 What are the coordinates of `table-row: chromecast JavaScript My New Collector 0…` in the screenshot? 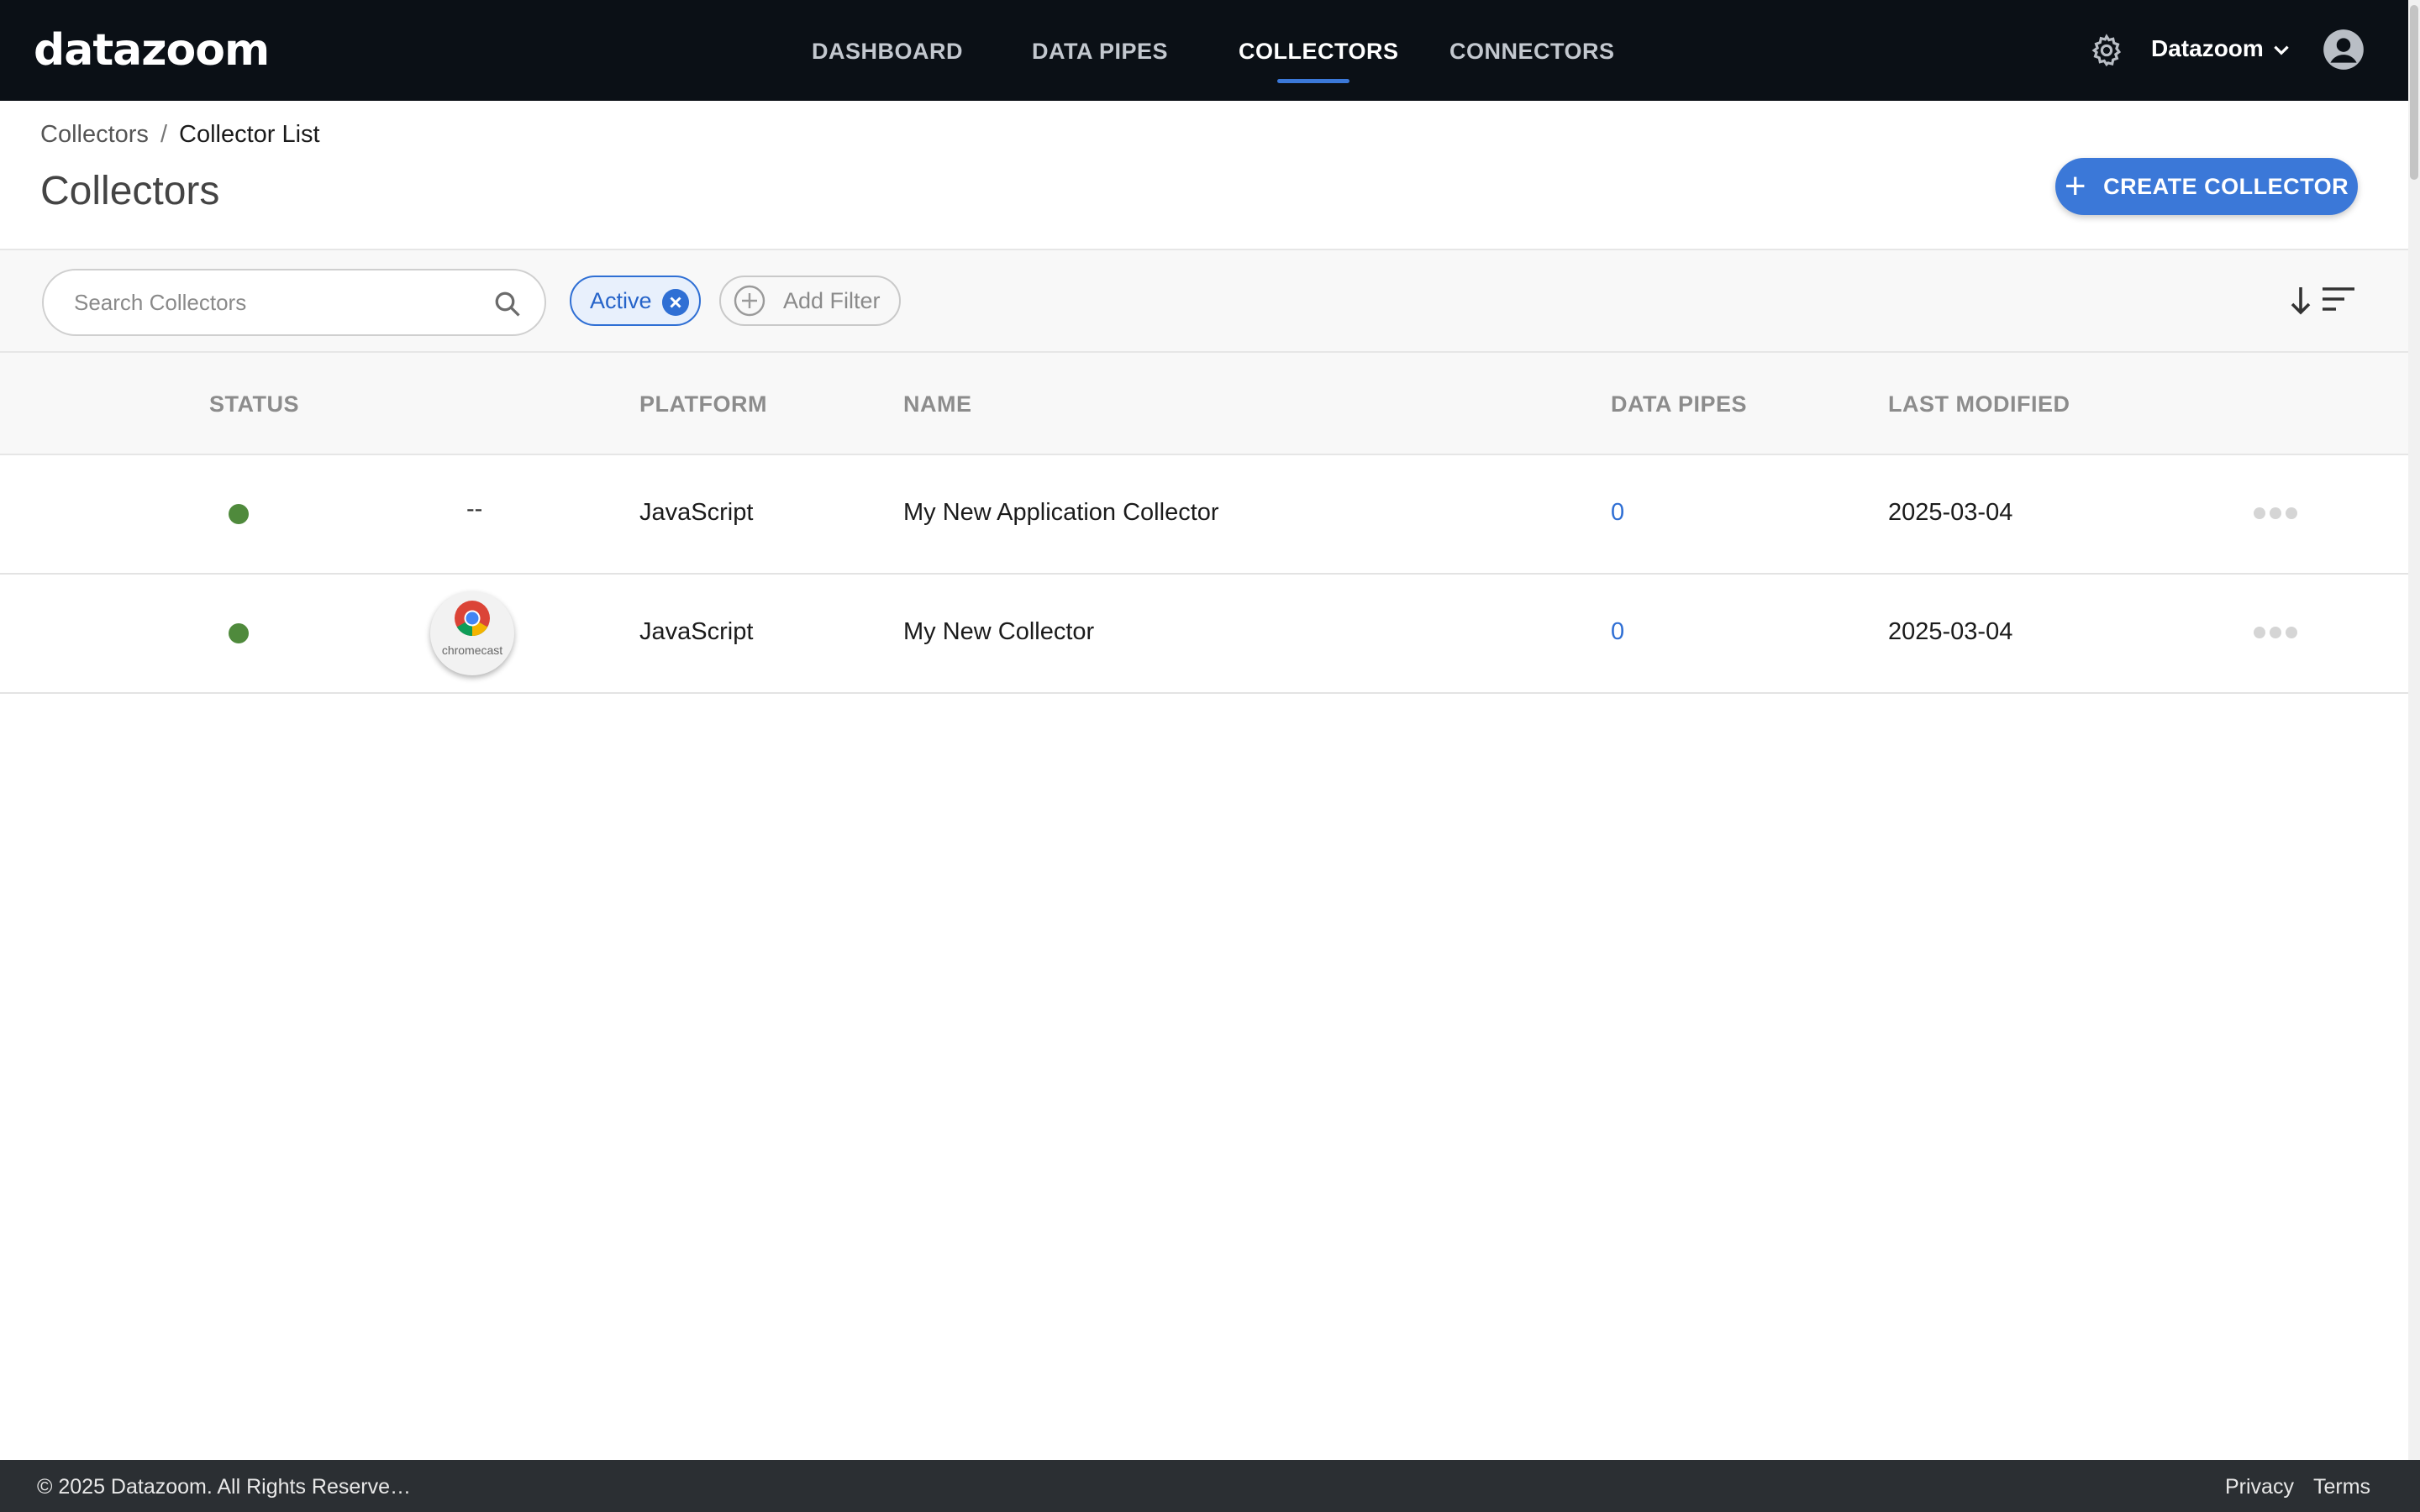 It's located at (1206, 634).